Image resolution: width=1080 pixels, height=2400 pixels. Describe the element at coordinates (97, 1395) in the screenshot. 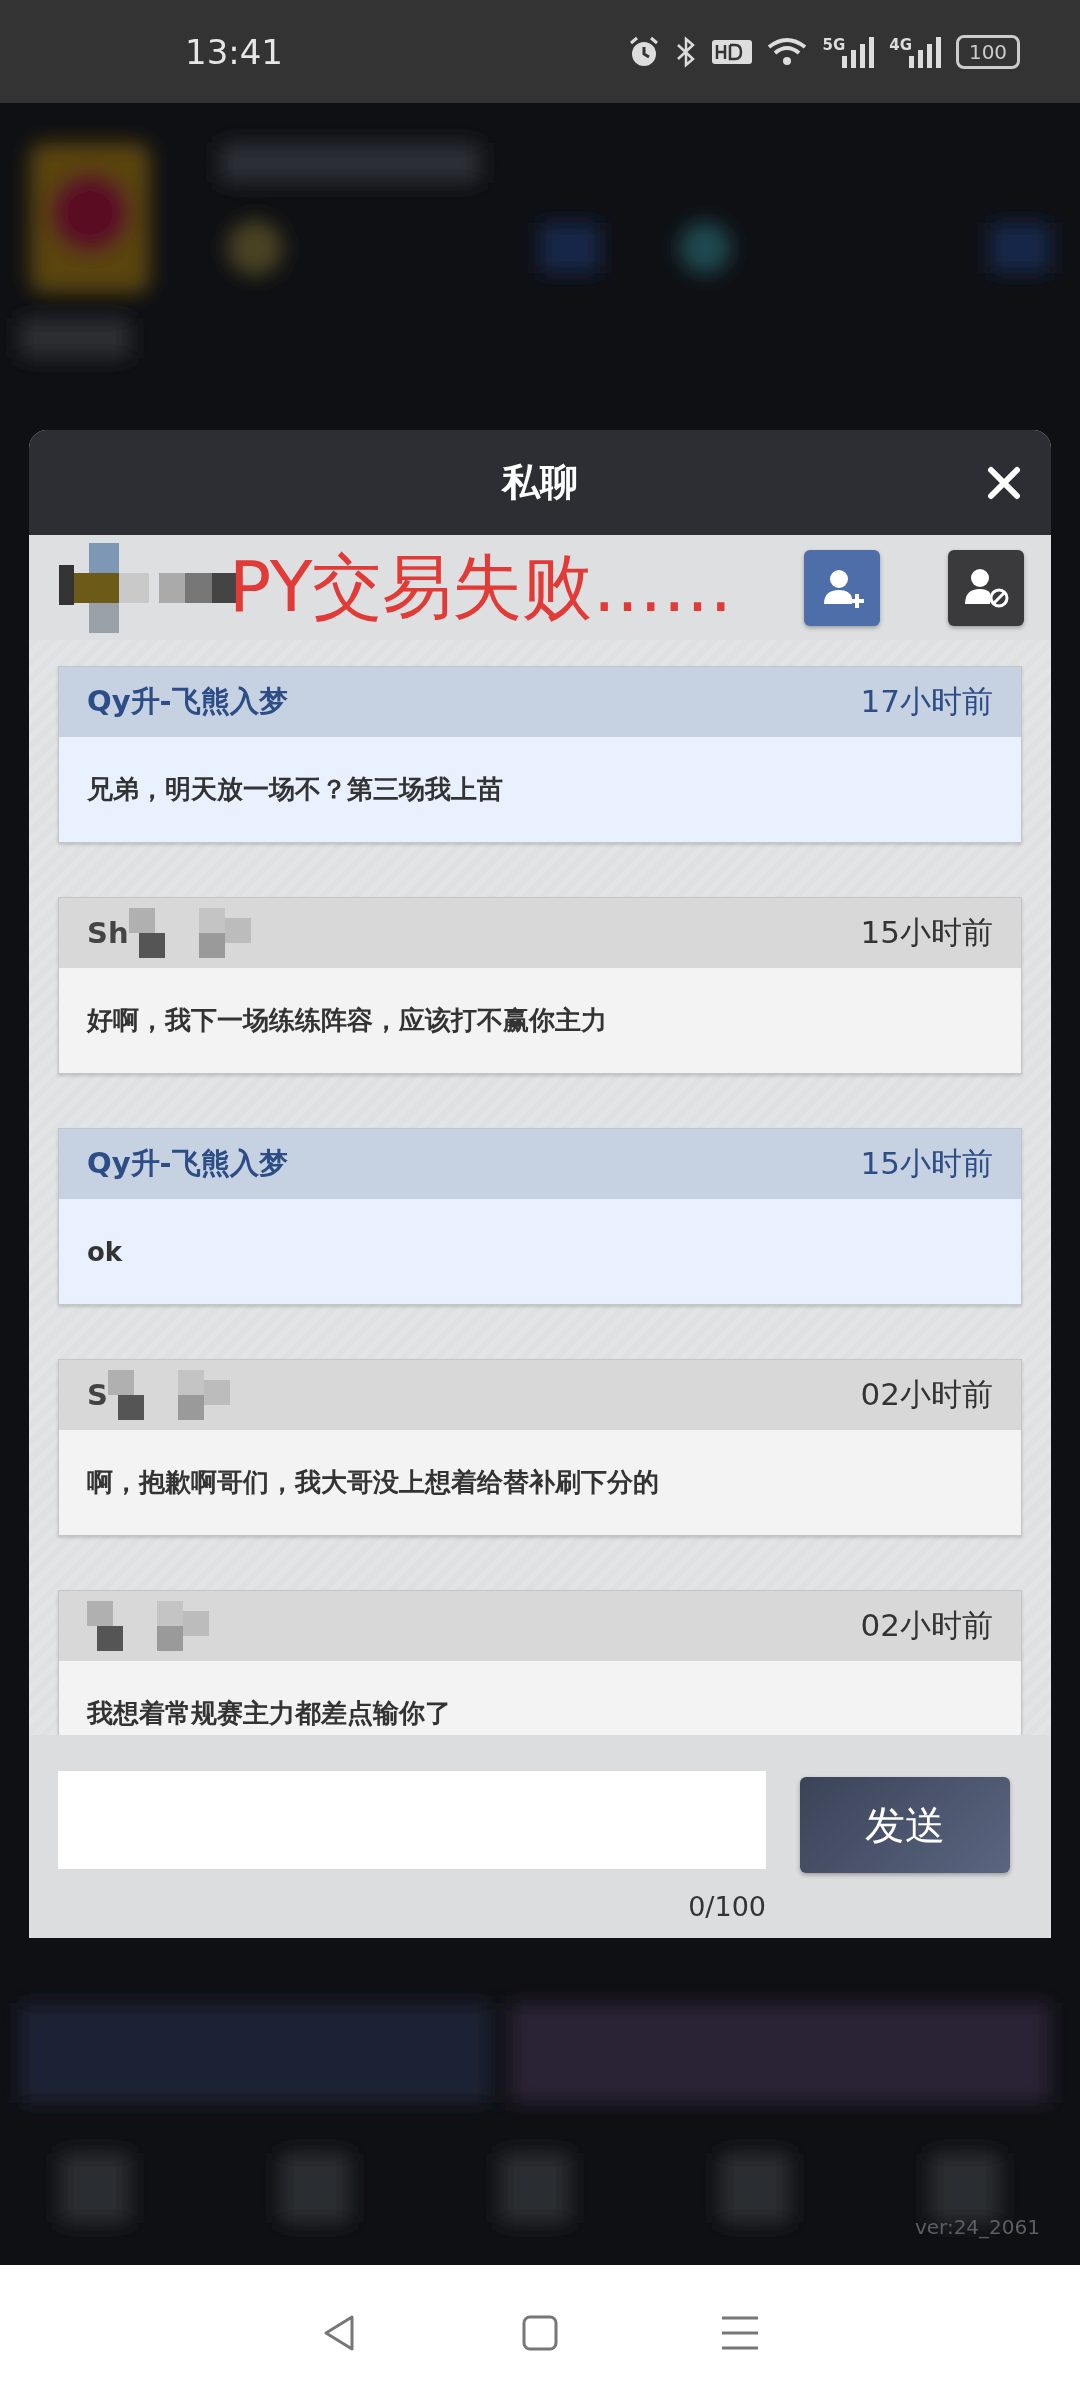

I see `sender-name: S` at that location.